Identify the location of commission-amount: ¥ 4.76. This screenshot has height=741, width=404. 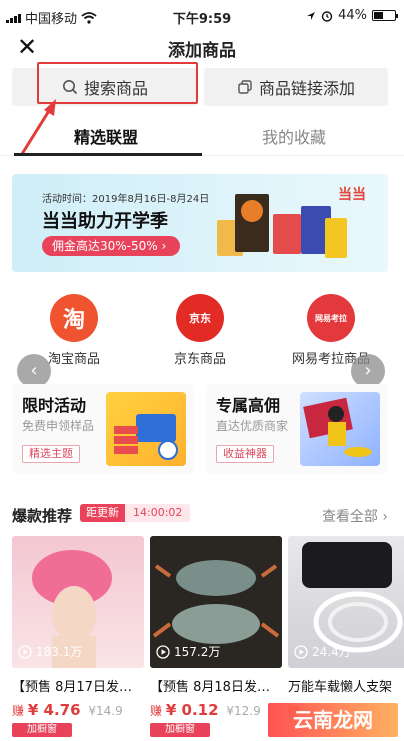
(54, 710).